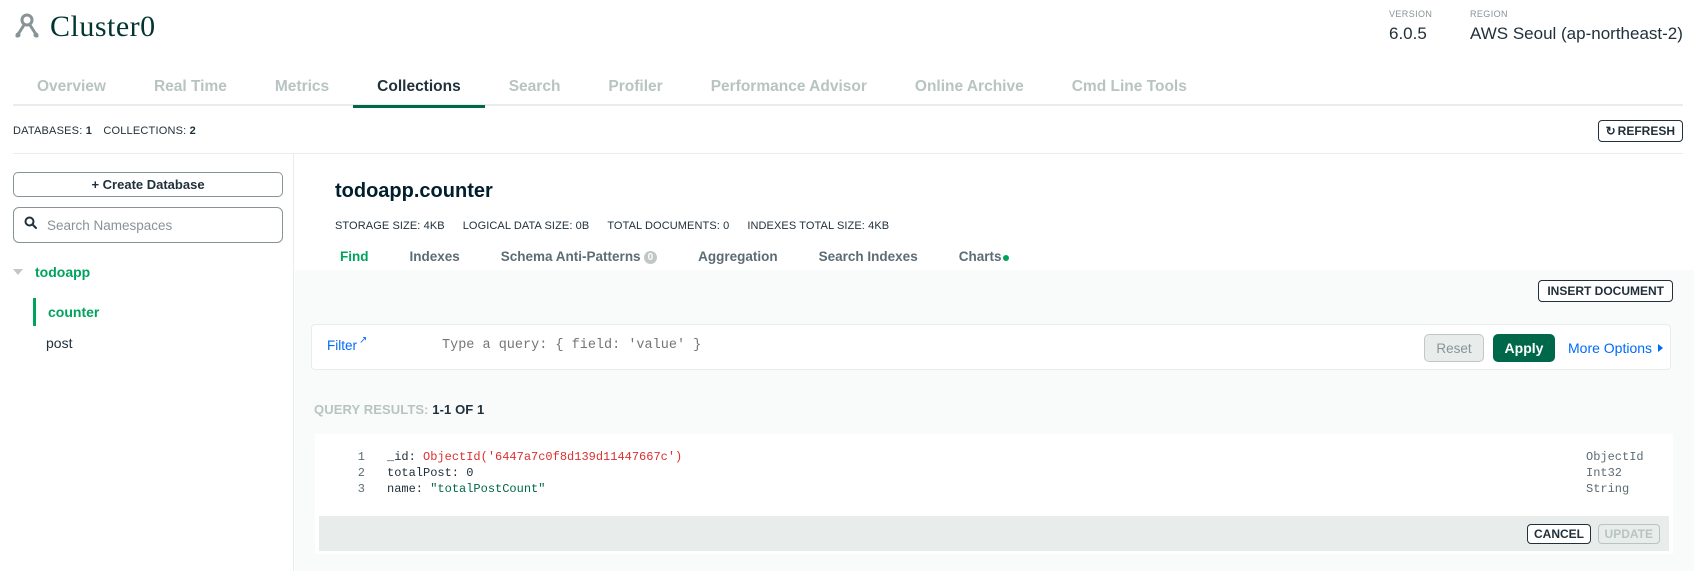 The image size is (1694, 571). I want to click on tab-search-indexes-label: Search Indexes, so click(868, 256).